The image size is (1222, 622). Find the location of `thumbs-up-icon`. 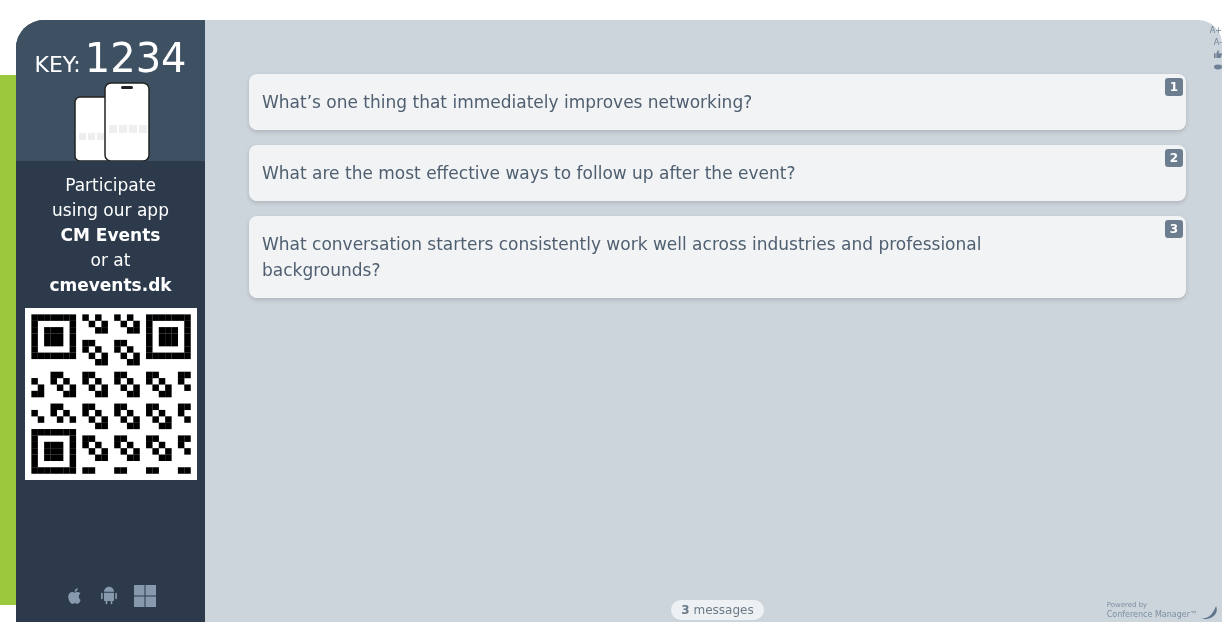

thumbs-up-icon is located at coordinates (1218, 54).